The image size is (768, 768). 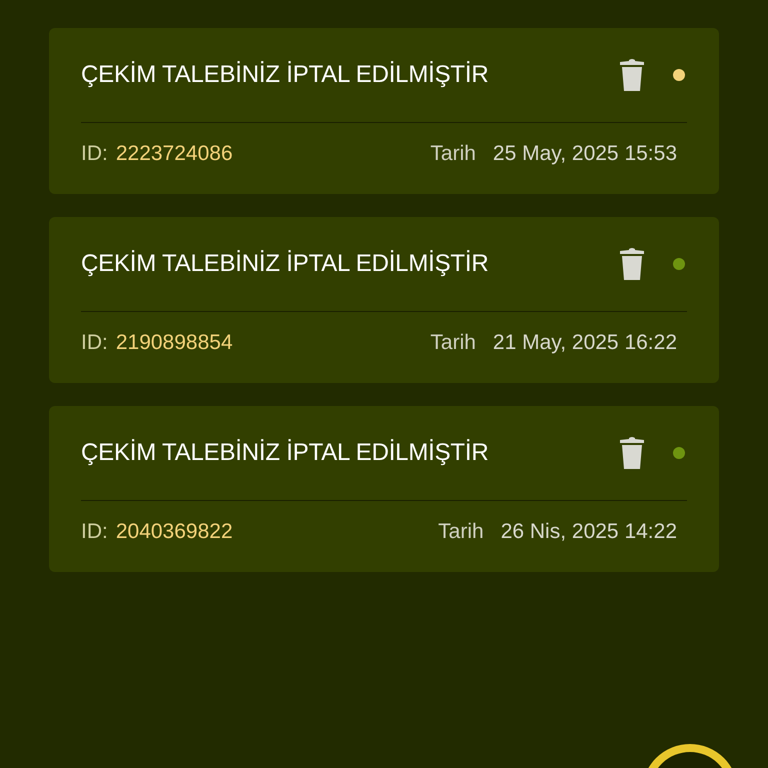 I want to click on id-value: 2223724086, so click(x=175, y=154).